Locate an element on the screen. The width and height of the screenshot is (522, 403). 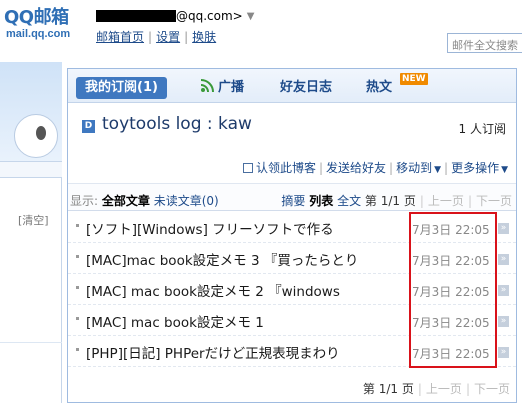
account-menu: @qq.com> ▼ is located at coordinates (175, 16).